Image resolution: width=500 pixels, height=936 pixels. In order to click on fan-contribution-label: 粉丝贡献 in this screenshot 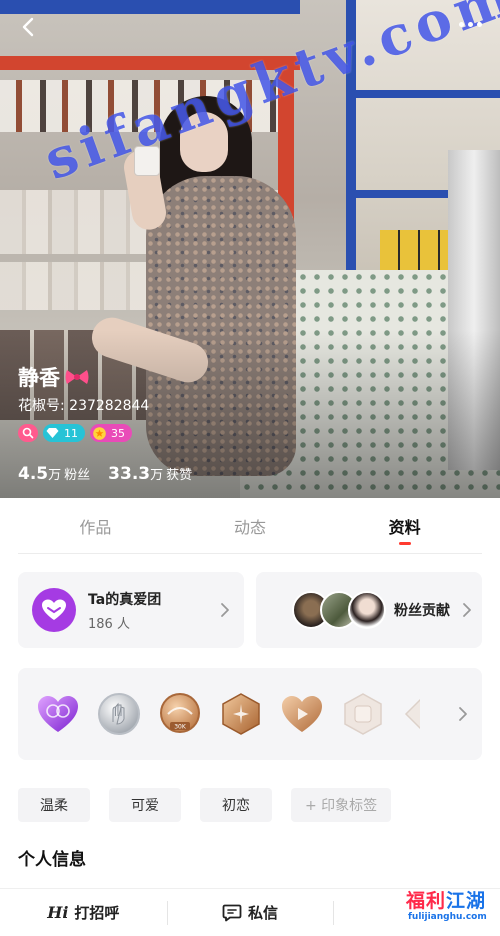, I will do `click(422, 611)`.